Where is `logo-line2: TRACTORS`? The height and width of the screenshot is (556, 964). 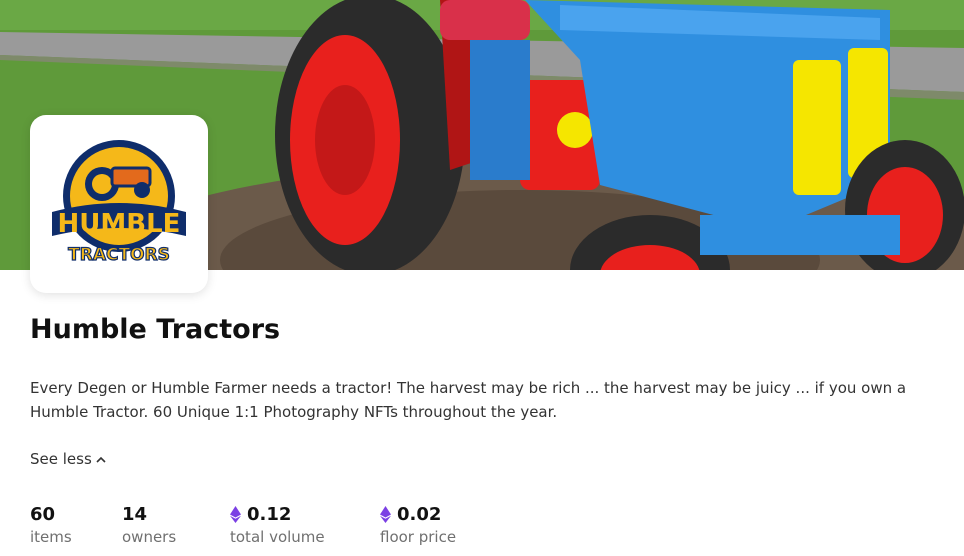
logo-line2: TRACTORS is located at coordinates (119, 255).